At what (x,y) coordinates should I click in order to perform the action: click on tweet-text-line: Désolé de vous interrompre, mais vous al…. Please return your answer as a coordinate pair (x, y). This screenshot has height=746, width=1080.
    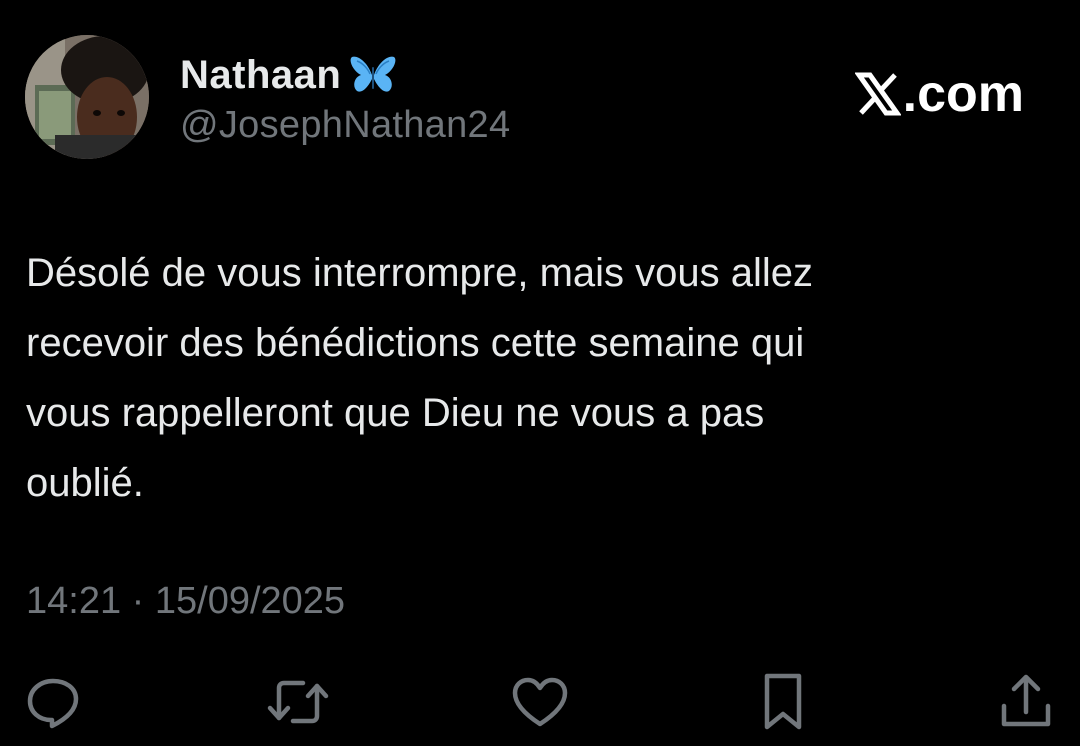
    Looking at the image, I should click on (420, 273).